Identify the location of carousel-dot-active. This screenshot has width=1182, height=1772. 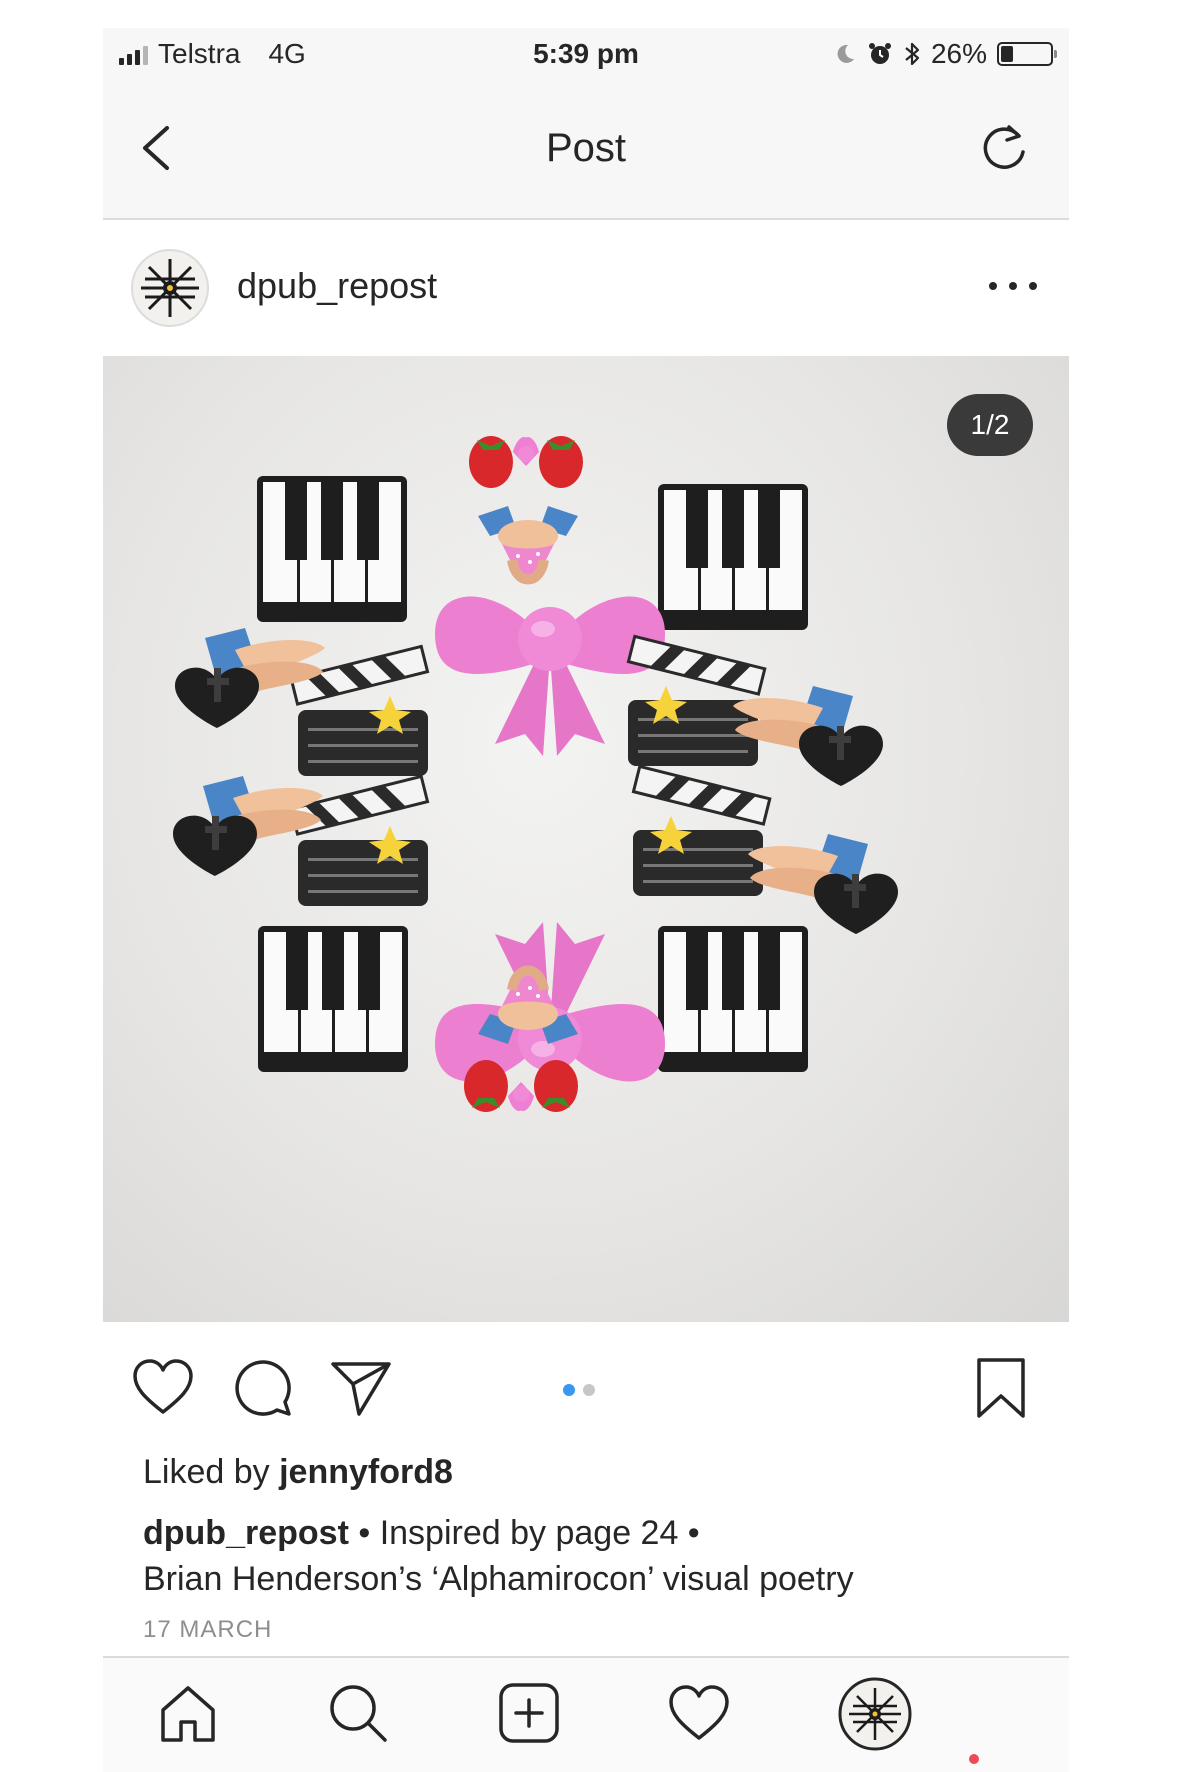
(569, 1390).